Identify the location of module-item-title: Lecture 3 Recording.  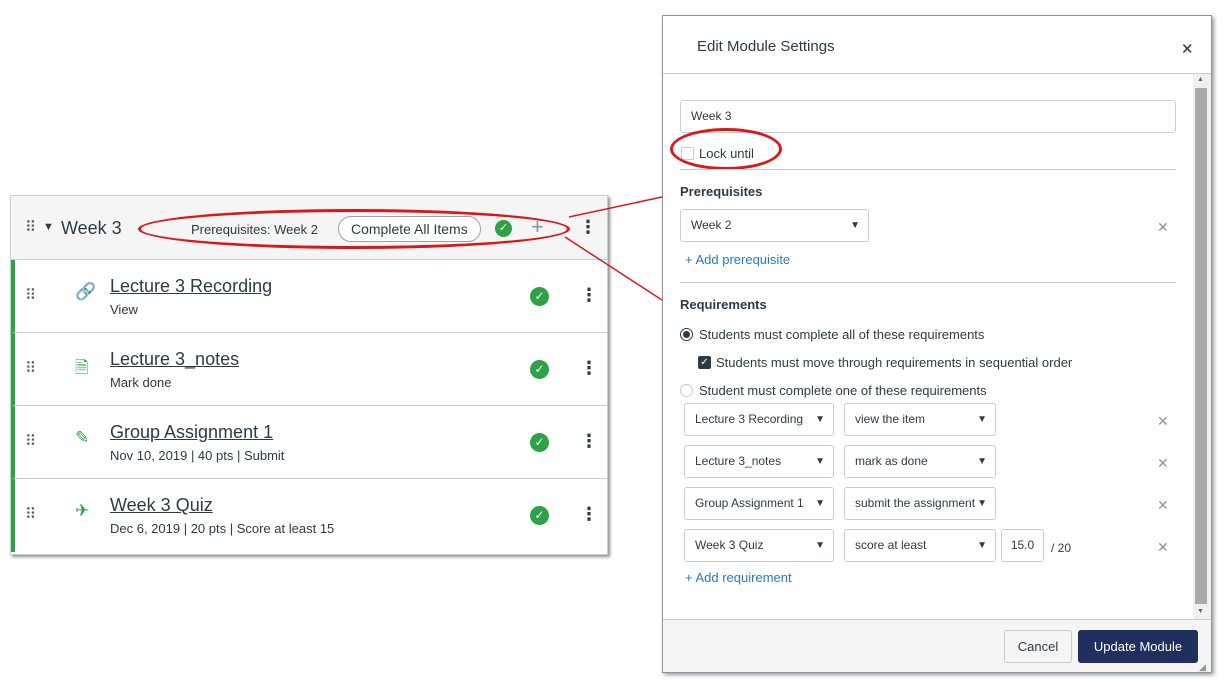
(191, 286).